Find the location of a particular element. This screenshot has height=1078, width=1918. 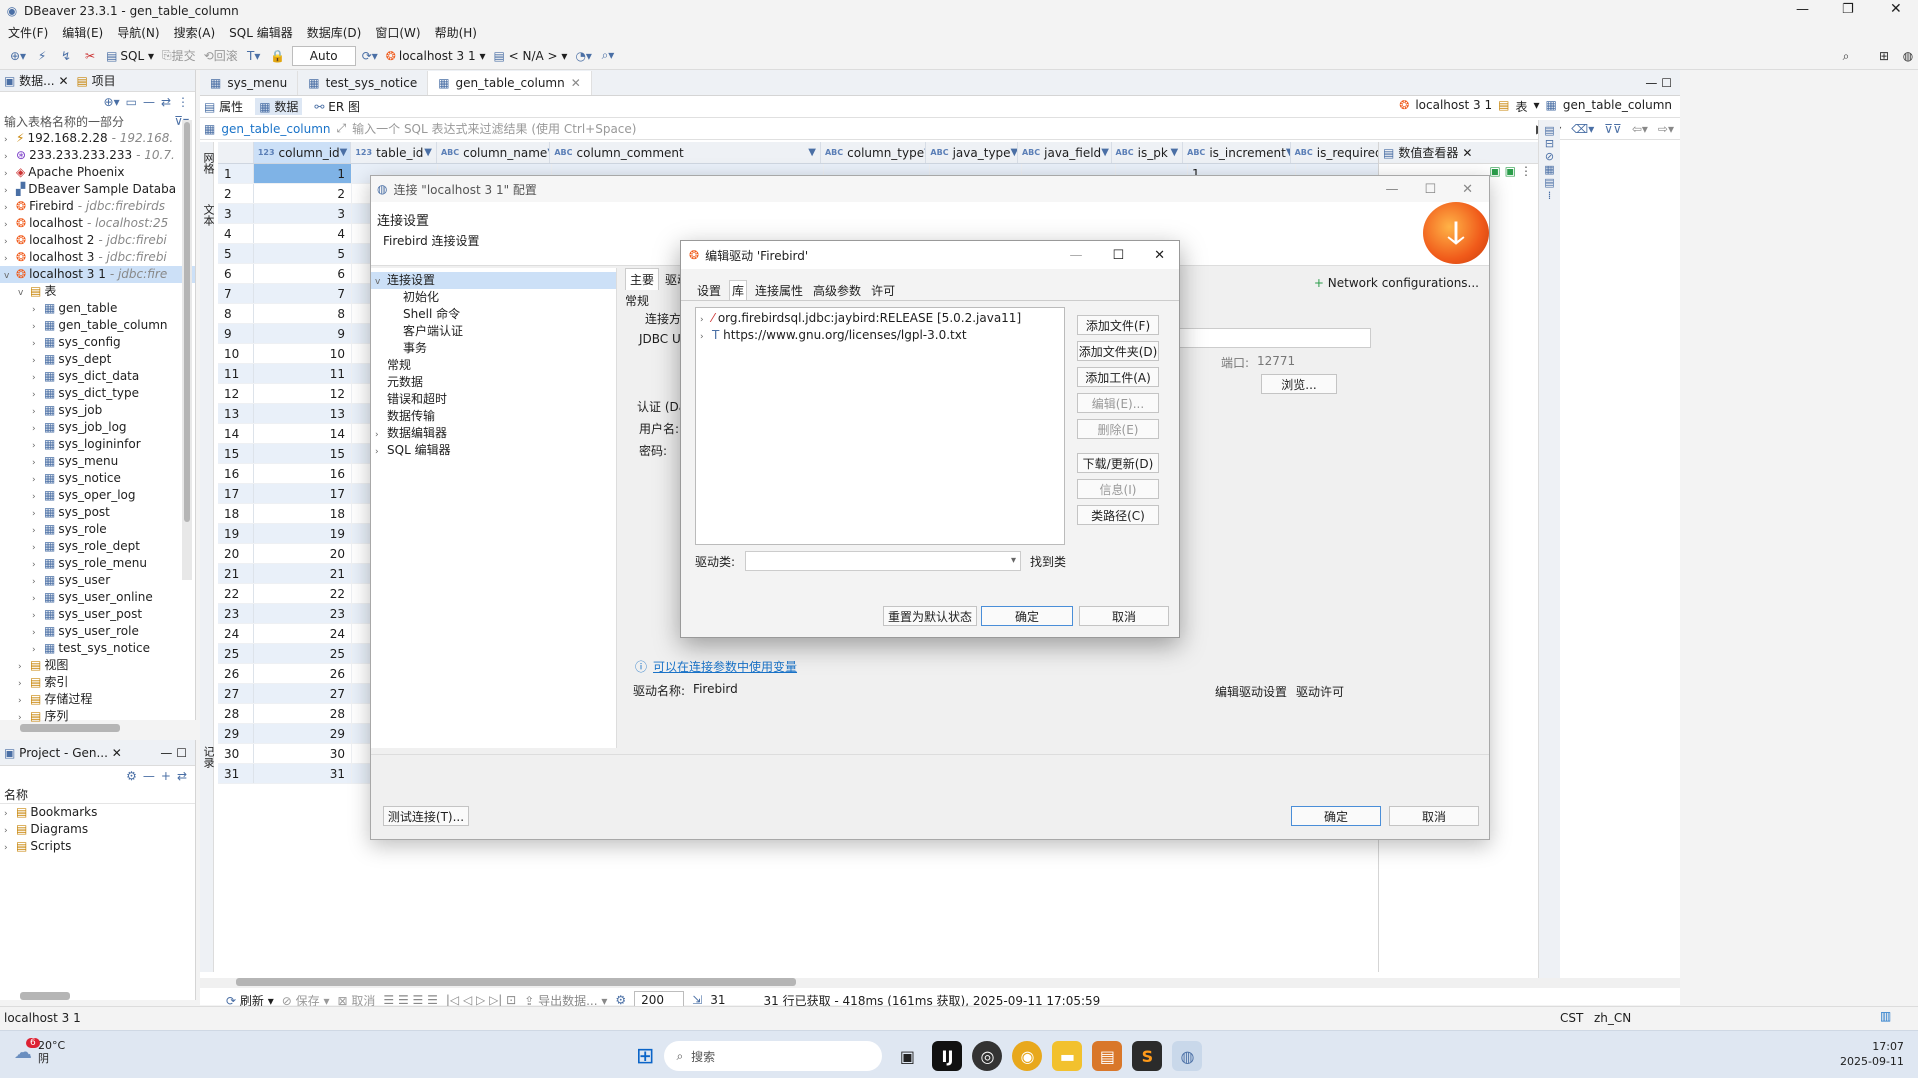

column-header: 123 column_id ▼ is located at coordinates (302, 152).